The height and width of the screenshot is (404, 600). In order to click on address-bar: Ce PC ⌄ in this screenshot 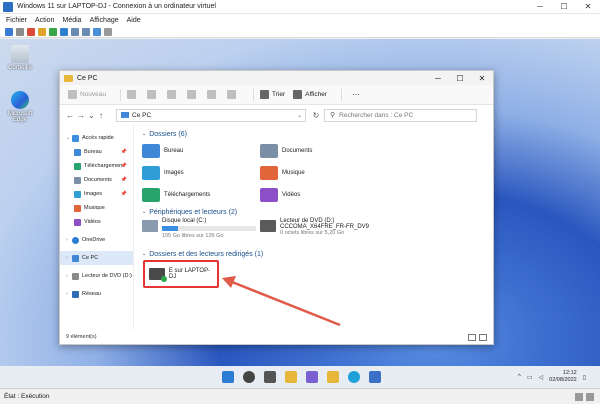, I will do `click(211, 115)`.